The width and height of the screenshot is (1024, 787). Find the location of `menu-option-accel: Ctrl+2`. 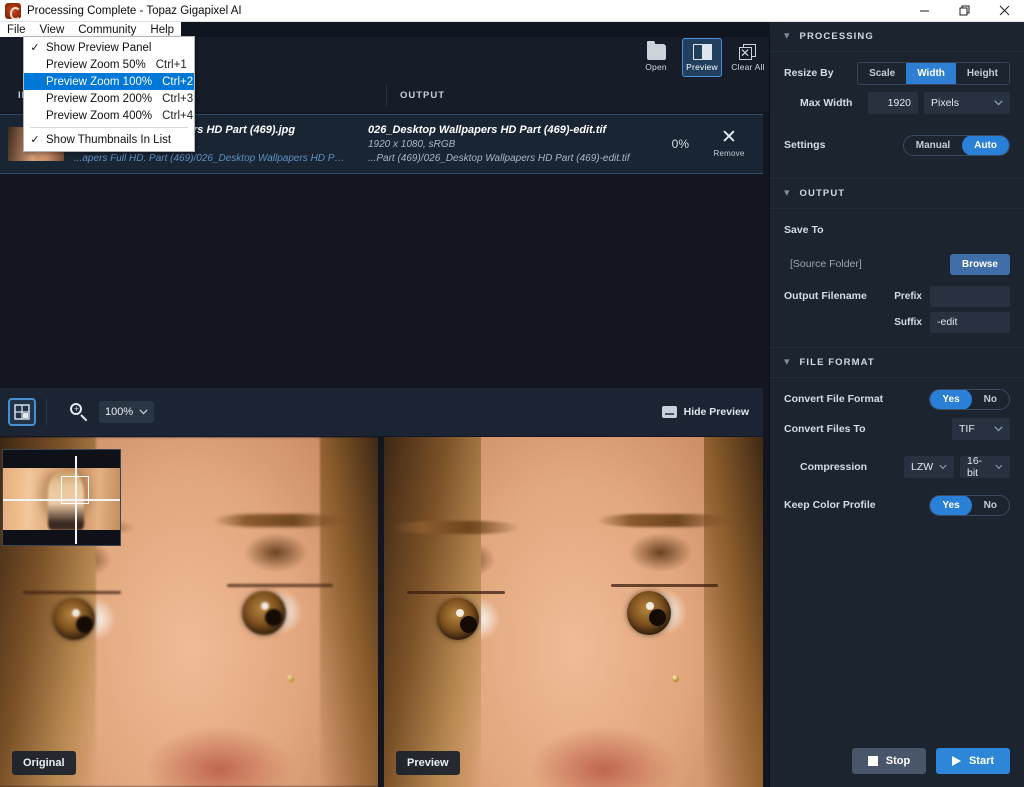

menu-option-accel: Ctrl+2 is located at coordinates (178, 81).